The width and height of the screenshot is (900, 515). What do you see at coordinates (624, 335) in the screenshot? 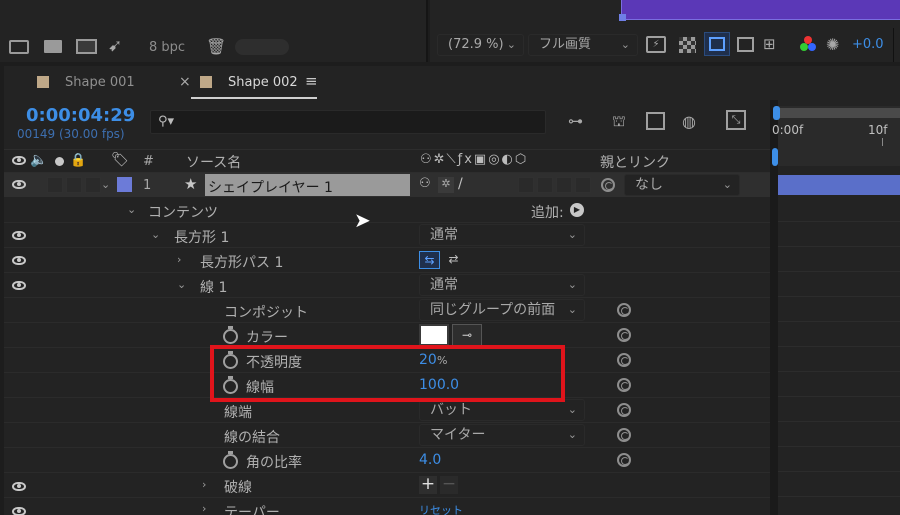
I see `color-pickwhip-icon` at bounding box center [624, 335].